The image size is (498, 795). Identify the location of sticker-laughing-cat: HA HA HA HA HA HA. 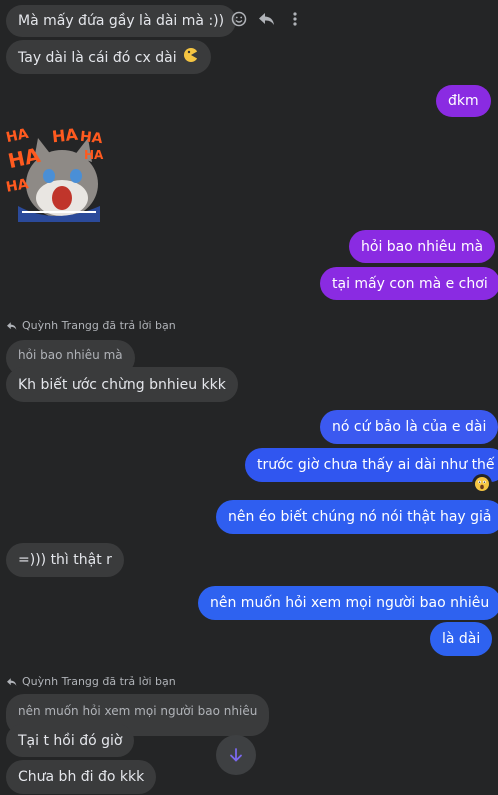
(54, 173).